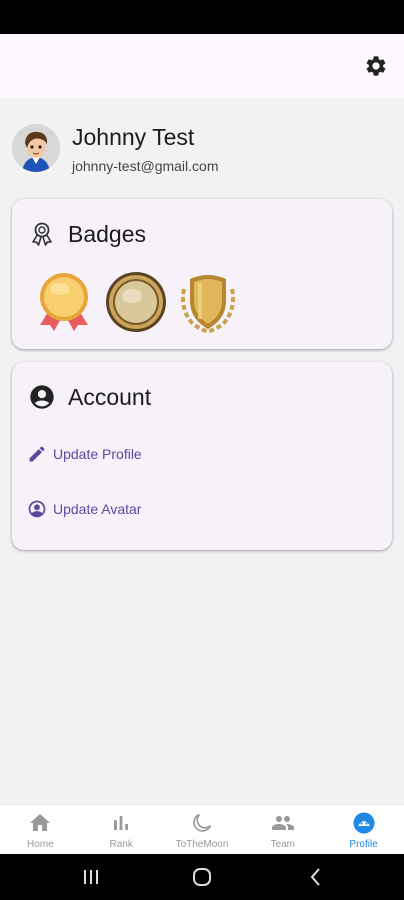  I want to click on back-icon, so click(316, 877).